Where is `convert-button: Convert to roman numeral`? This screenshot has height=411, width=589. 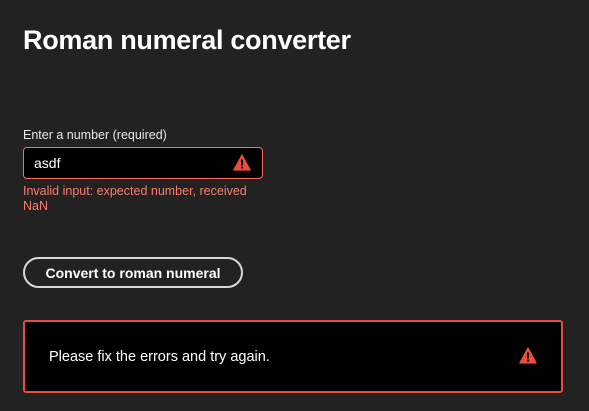
convert-button: Convert to roman numeral is located at coordinates (133, 272).